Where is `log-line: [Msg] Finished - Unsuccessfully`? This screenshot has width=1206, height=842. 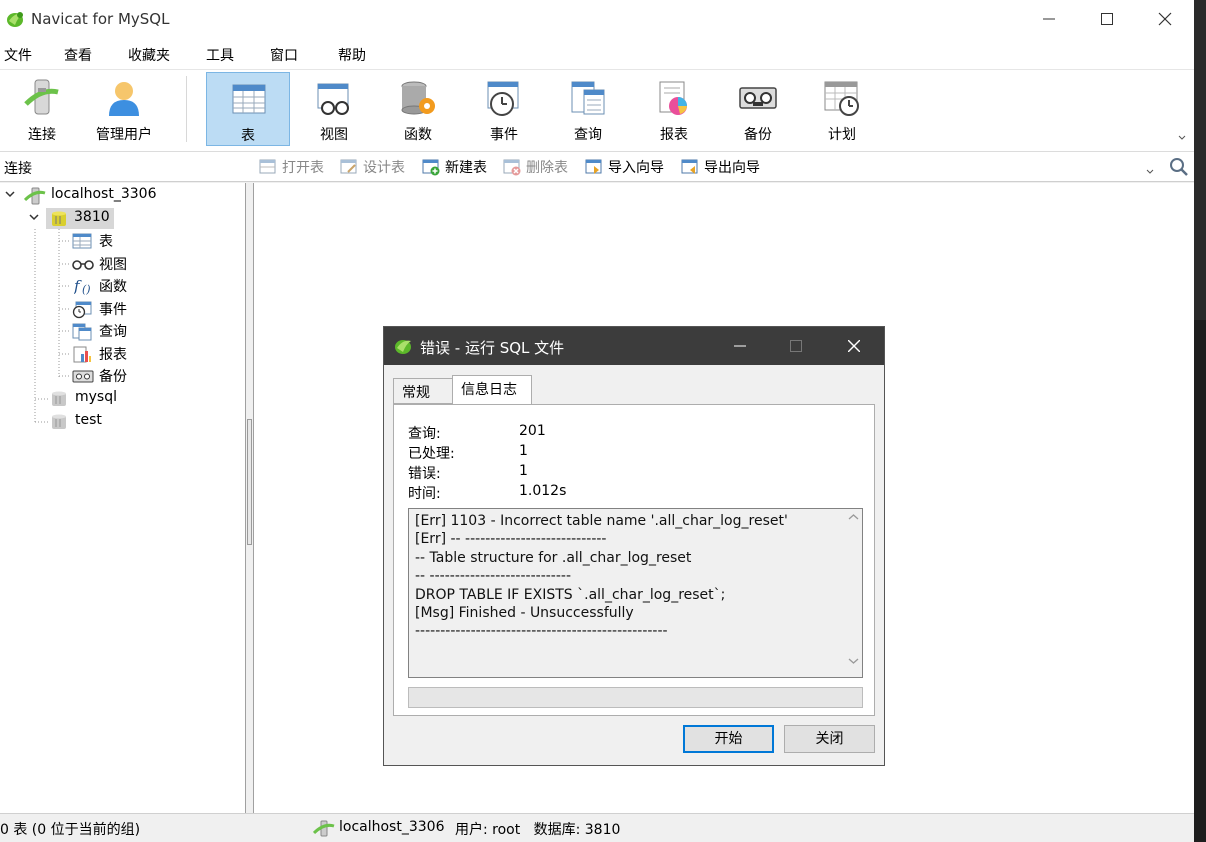
log-line: [Msg] Finished - Unsuccessfully is located at coordinates (524, 613).